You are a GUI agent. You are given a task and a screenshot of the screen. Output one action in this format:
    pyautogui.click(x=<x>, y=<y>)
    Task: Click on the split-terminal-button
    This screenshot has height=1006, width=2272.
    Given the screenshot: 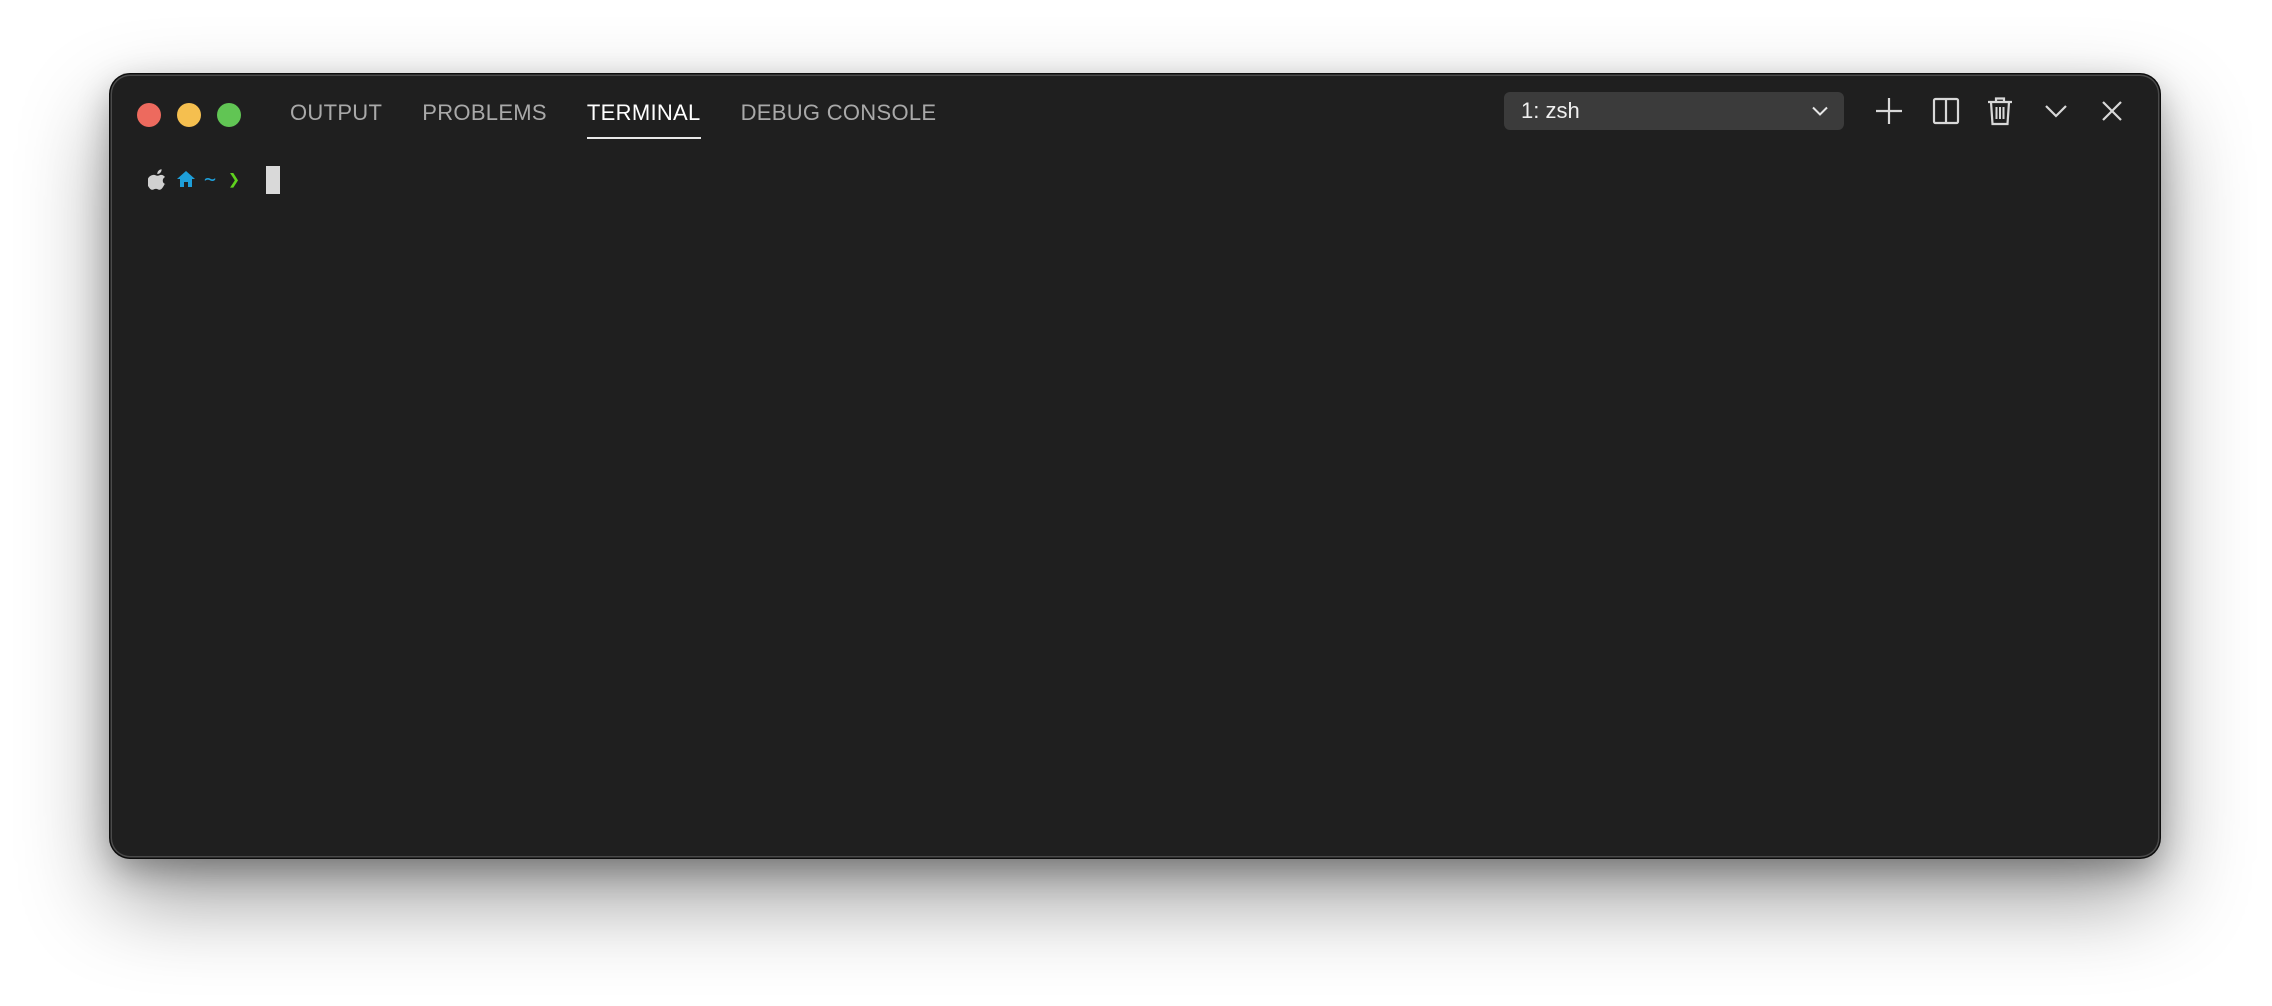 What is the action you would take?
    pyautogui.click(x=1946, y=111)
    